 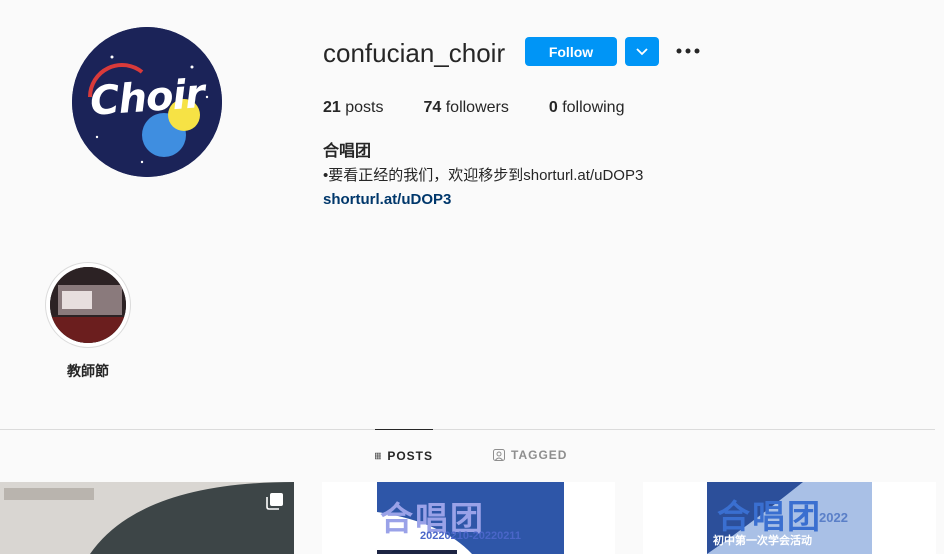 I want to click on tab-posts-label: POSTS, so click(x=410, y=456).